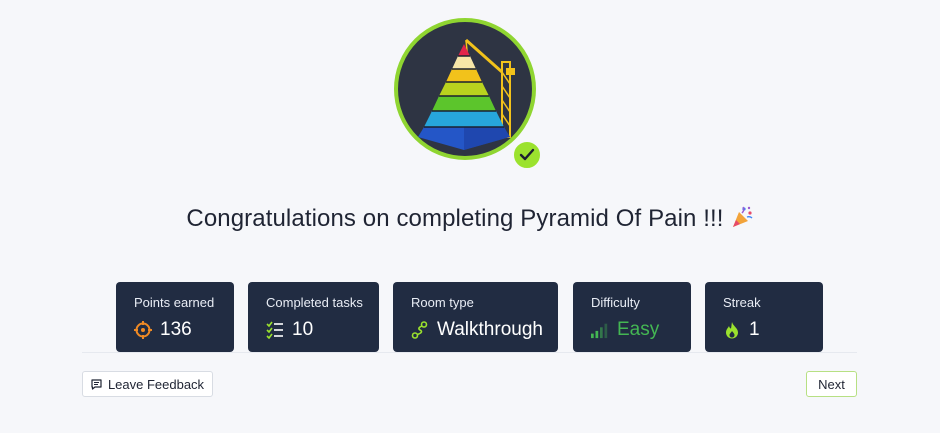 Image resolution: width=940 pixels, height=433 pixels. I want to click on difficulty-value: Easy, so click(638, 329).